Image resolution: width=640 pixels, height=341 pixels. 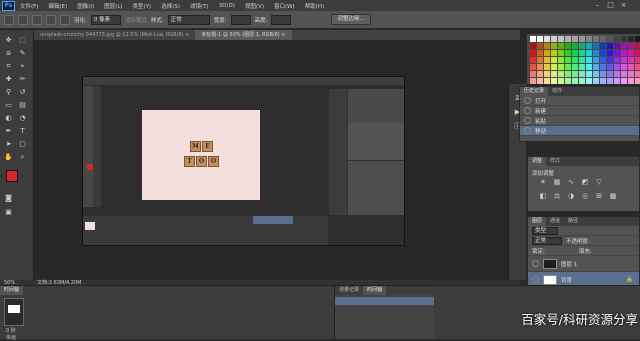 What do you see at coordinates (254, 6) in the screenshot?
I see `menu-view: 视图(V)` at bounding box center [254, 6].